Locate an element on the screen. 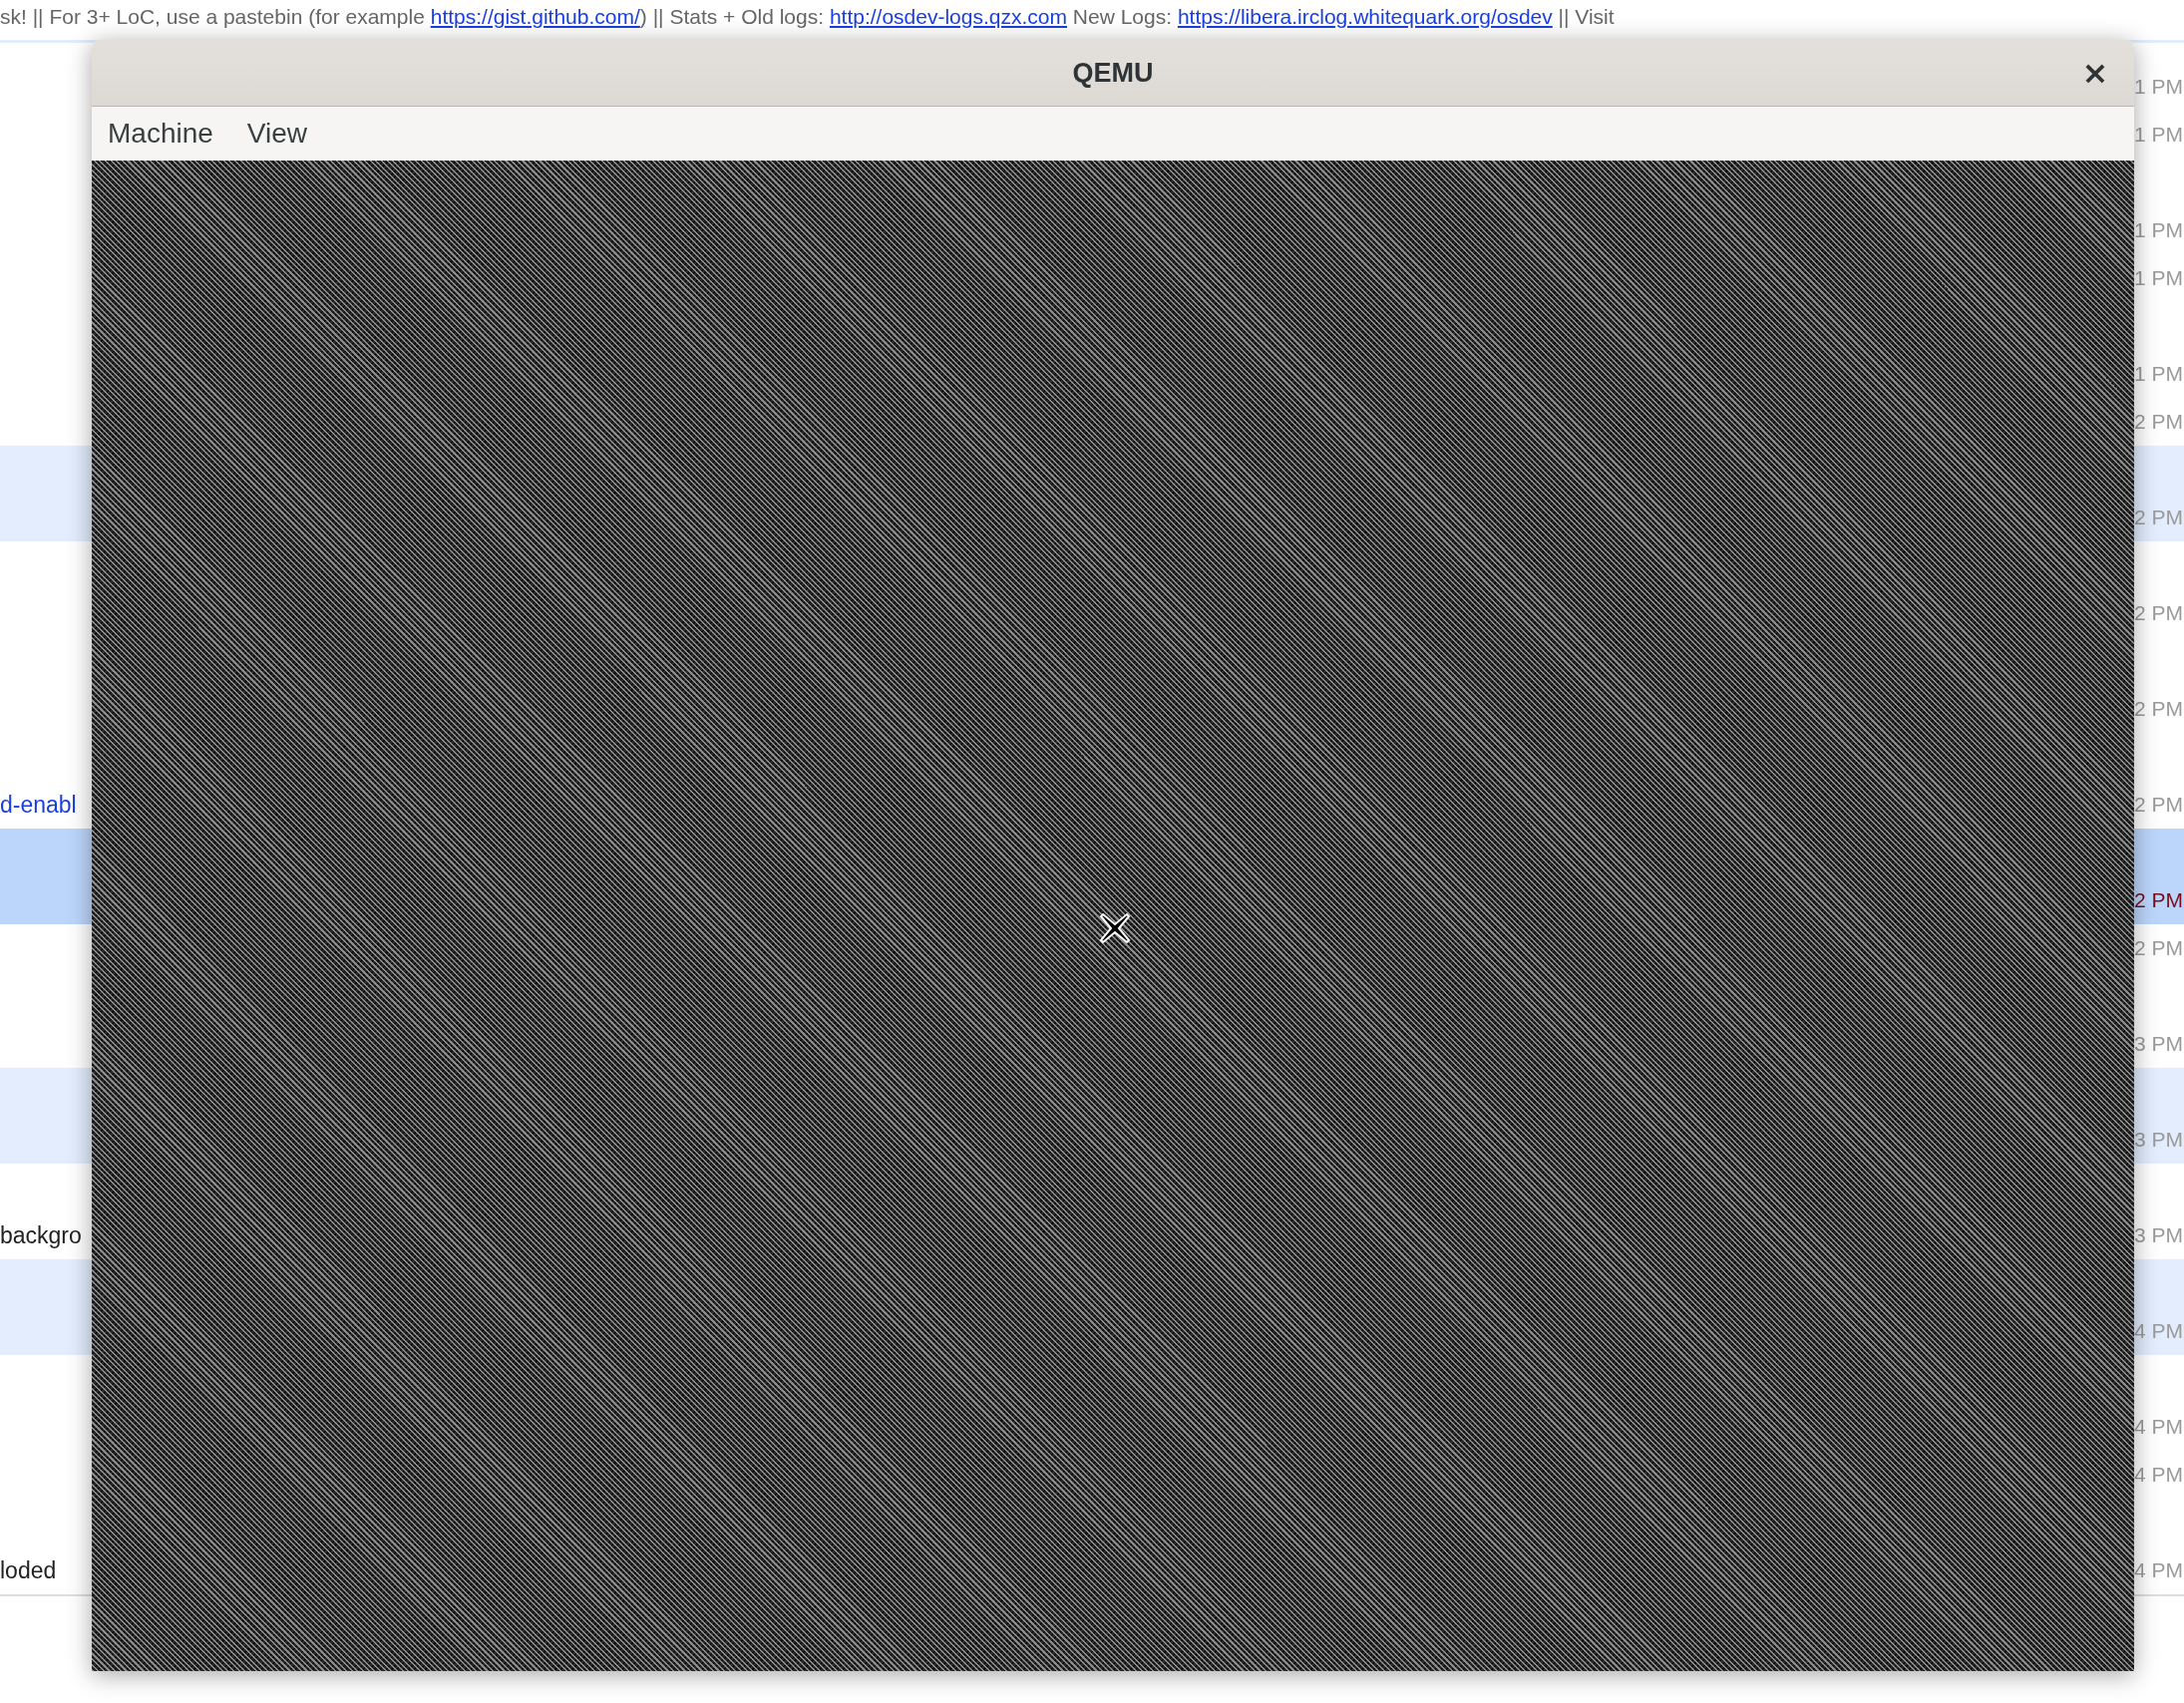 This screenshot has height=1703, width=2184. topic-text: sk! || For 3+ LoC, use a pastebin (for example is located at coordinates (213, 16).